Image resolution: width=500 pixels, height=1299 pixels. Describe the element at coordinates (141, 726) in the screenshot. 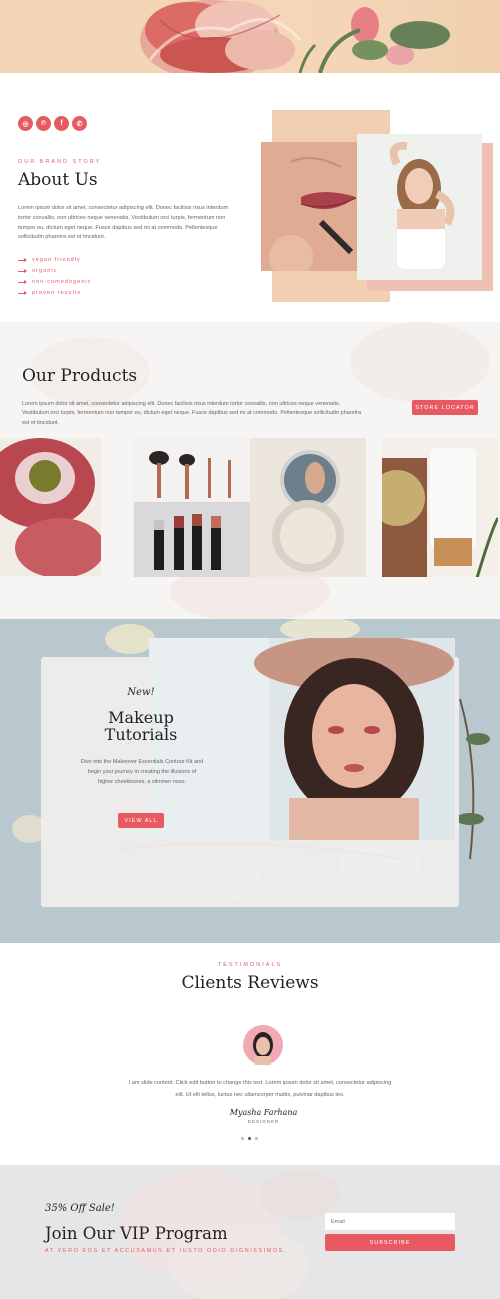

I see `tutorials-title: Makeup Tutorials` at that location.